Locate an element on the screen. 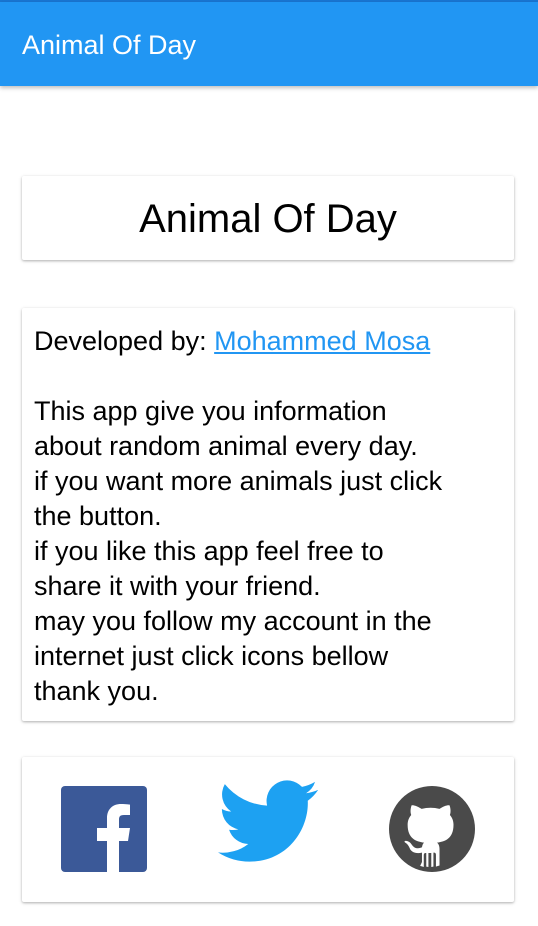  title-card: Animal Of Day is located at coordinates (268, 218).